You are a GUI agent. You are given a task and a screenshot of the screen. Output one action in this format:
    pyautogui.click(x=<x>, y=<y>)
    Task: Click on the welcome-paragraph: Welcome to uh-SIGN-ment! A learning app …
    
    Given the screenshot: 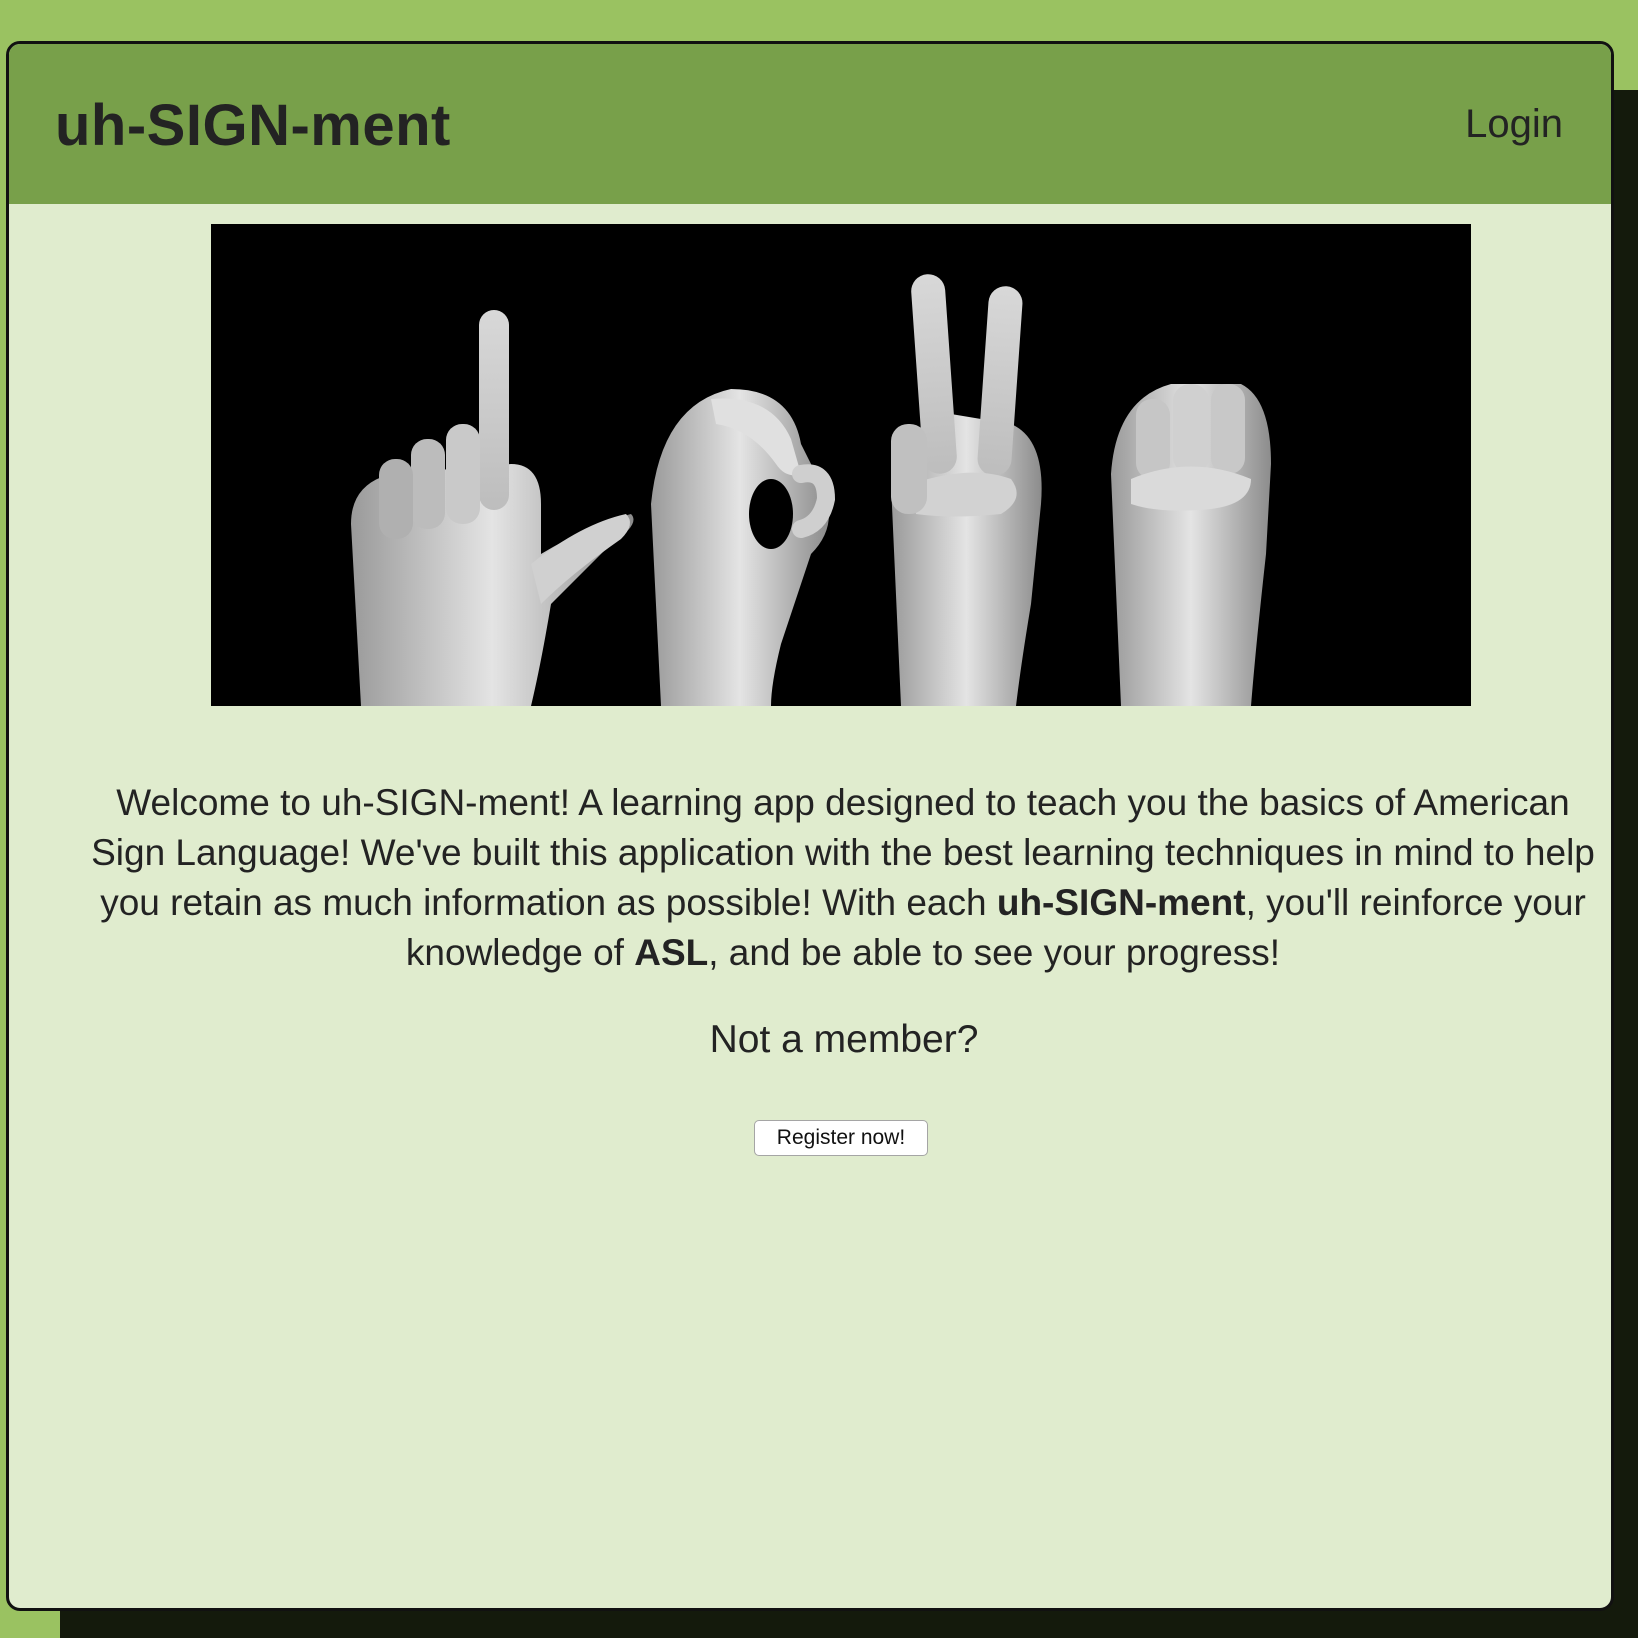 What is the action you would take?
    pyautogui.click(x=817, y=878)
    